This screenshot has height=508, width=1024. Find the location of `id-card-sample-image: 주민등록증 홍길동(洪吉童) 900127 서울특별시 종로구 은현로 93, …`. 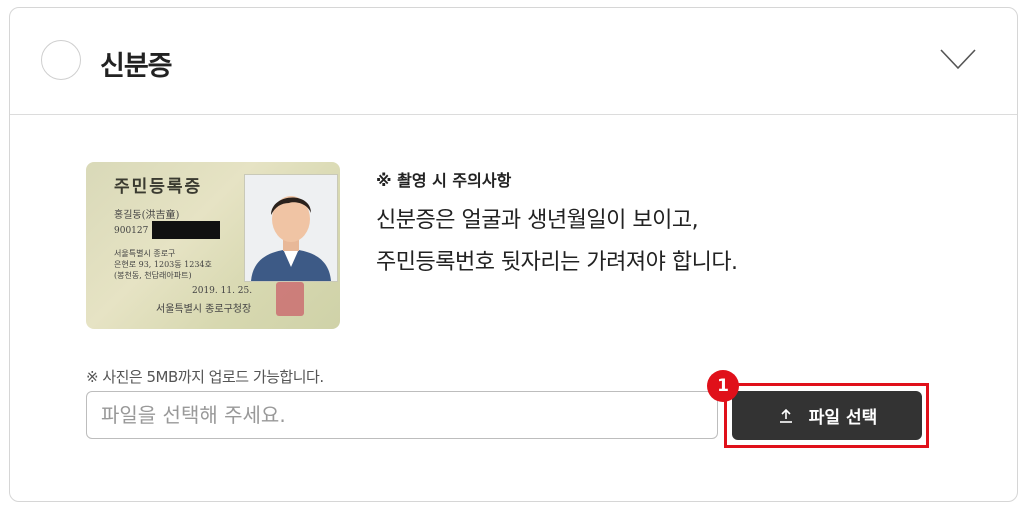

id-card-sample-image: 주민등록증 홍길동(洪吉童) 900127 서울특별시 종로구 은현로 93, … is located at coordinates (213, 245).